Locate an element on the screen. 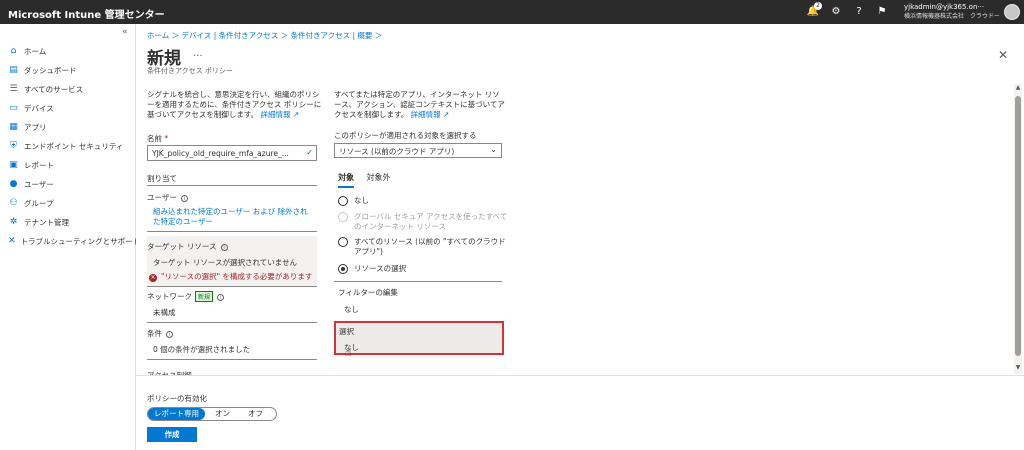 The width and height of the screenshot is (1024, 450). account-org: 横浜情報機器株式会社 クラウドー is located at coordinates (951, 16).